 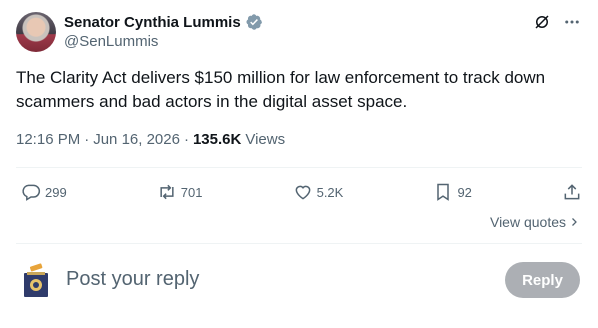 I want to click on like-icon, so click(x=303, y=192).